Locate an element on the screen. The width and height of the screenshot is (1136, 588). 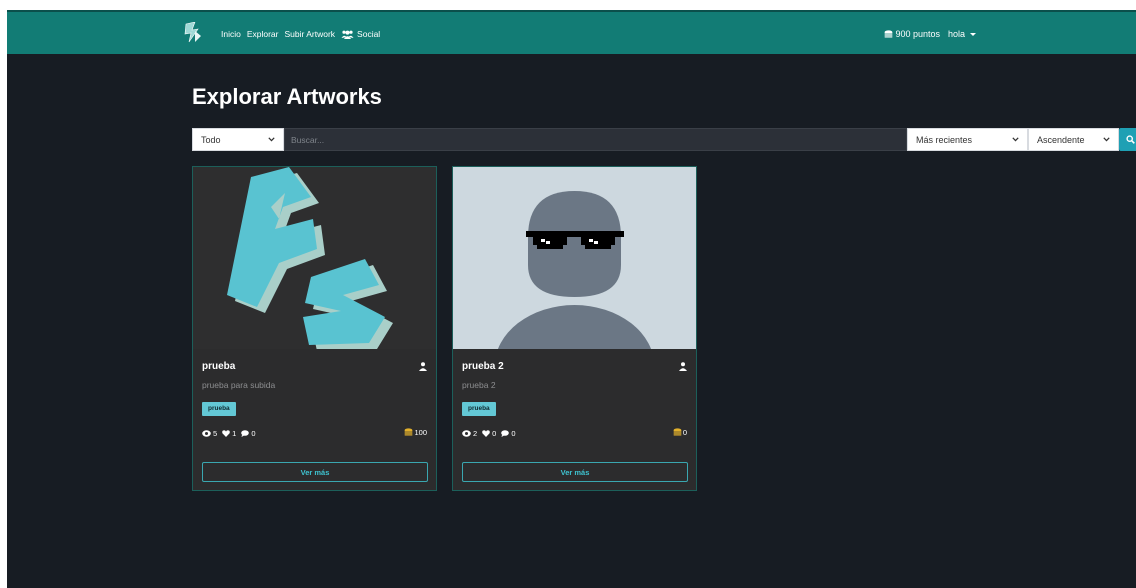
nav-link-label: Explorar is located at coordinates (262, 34).